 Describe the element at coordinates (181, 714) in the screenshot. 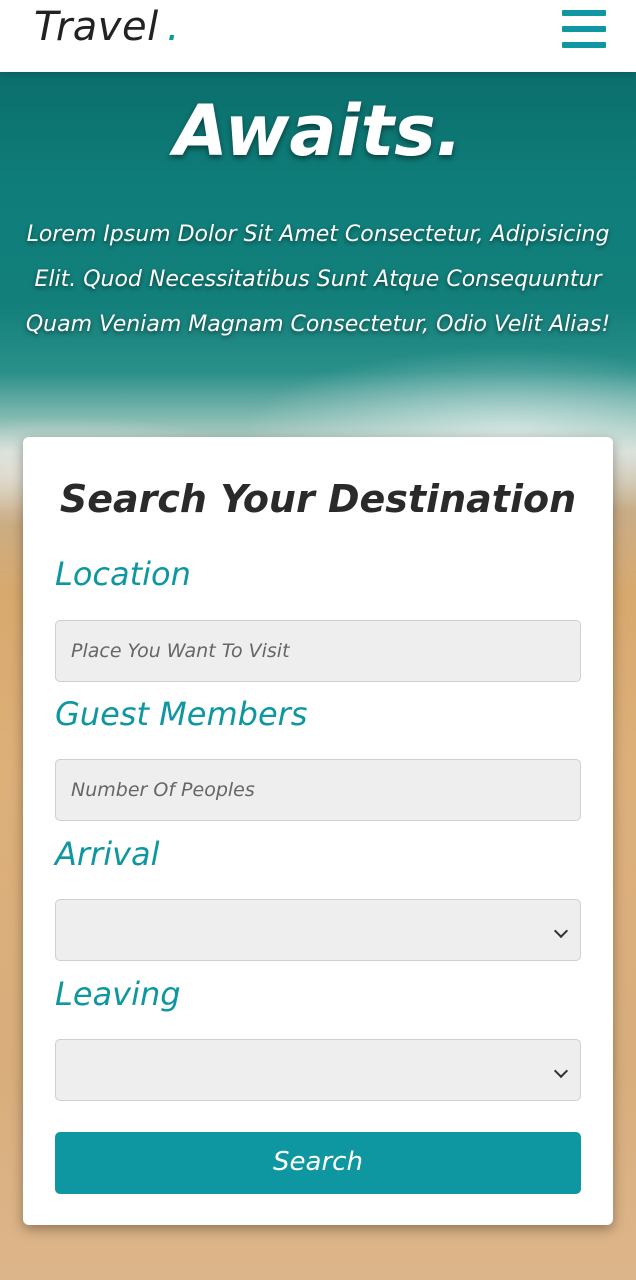

I see `guest-members-label: Guest Members` at that location.